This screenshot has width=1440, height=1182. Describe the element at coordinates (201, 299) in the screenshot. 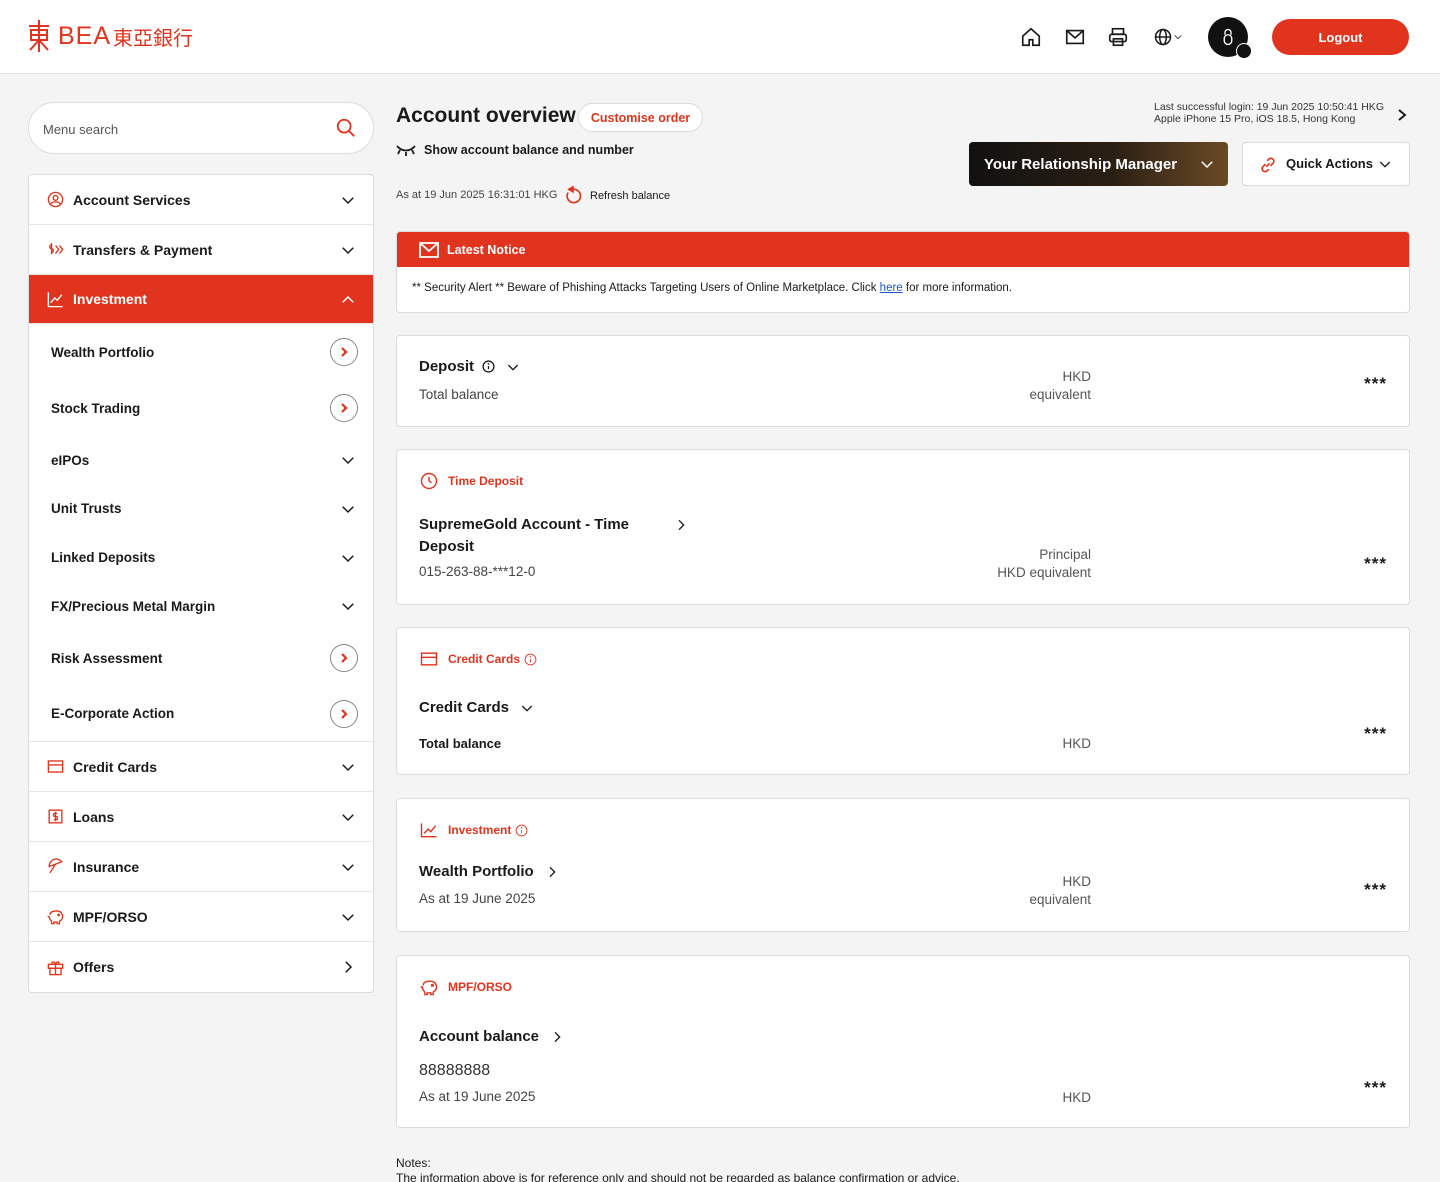

I see `sidebar-item-investment: Investment` at that location.